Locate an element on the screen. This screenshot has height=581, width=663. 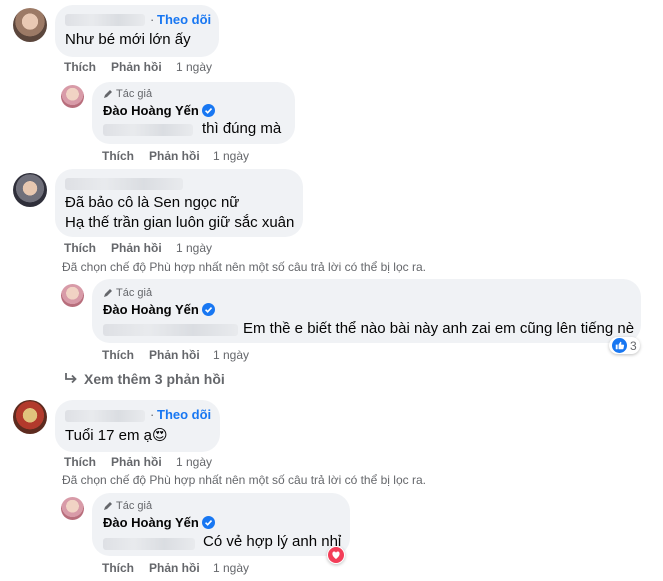
reaction-summary: 3 is located at coordinates (624, 345).